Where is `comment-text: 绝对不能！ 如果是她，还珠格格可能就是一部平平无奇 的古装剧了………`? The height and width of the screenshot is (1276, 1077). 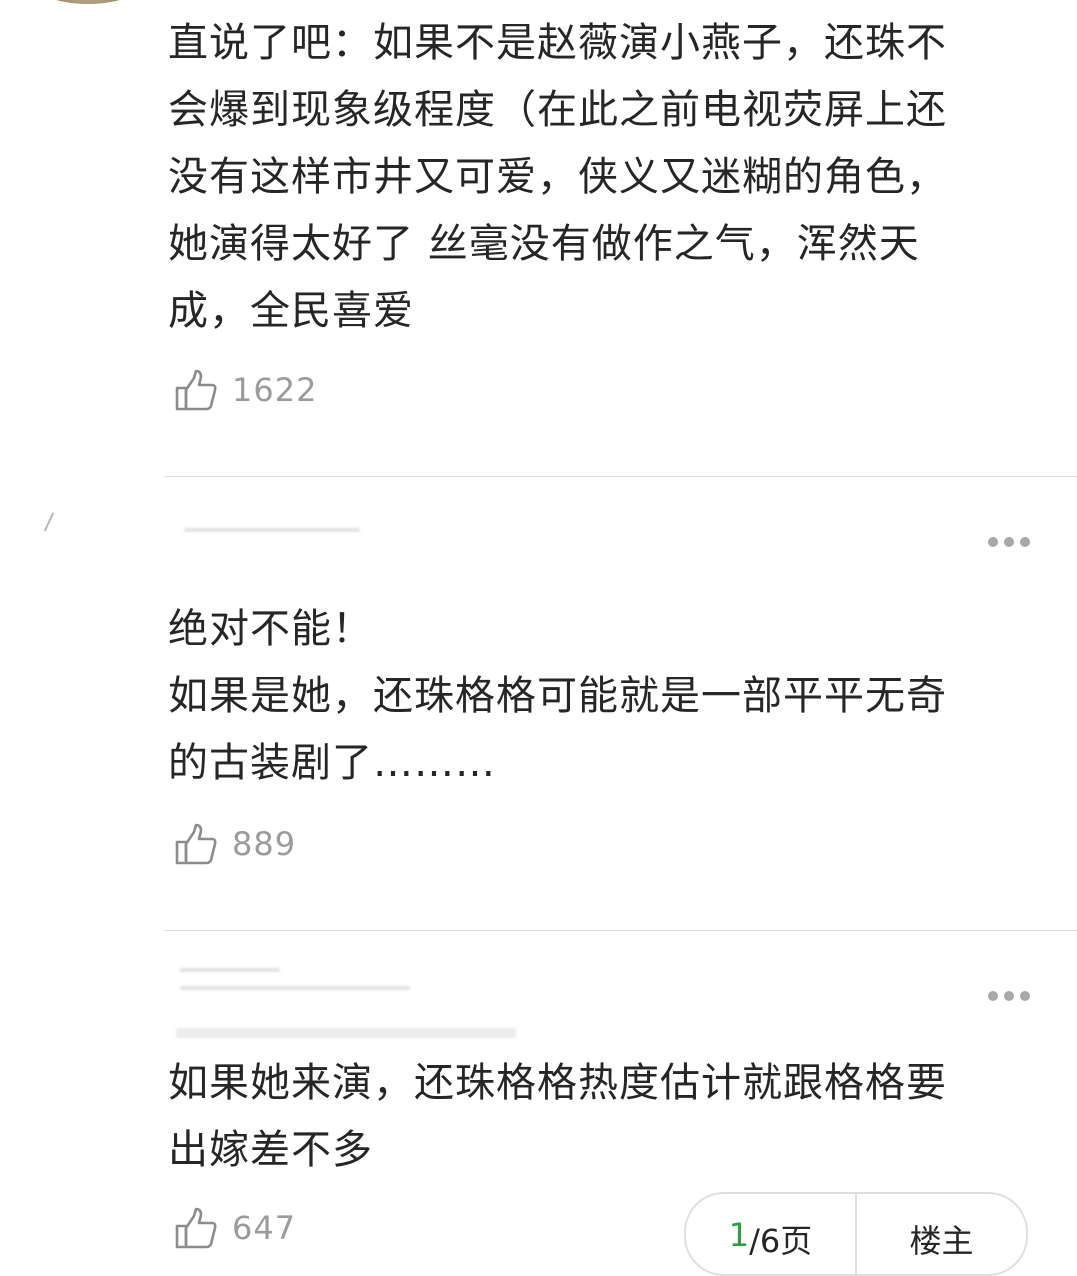 comment-text: 绝对不能！ 如果是她，还珠格格可能就是一部平平无奇 的古装剧了……… is located at coordinates (557, 696).